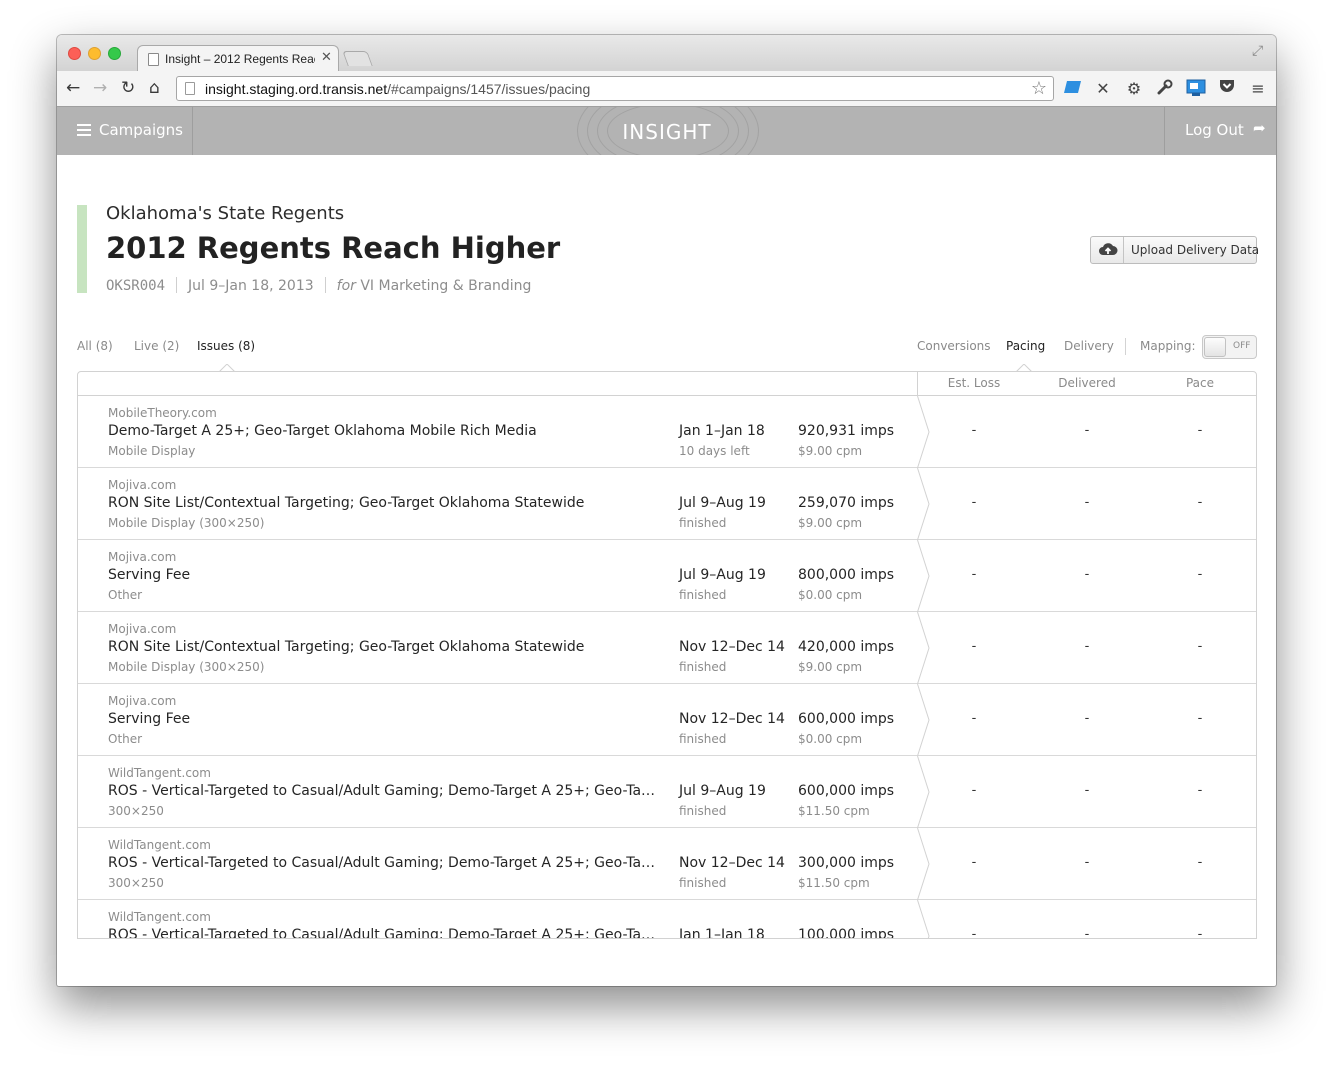  What do you see at coordinates (1220, 131) in the screenshot?
I see `log-out-button: Log Out ➦` at bounding box center [1220, 131].